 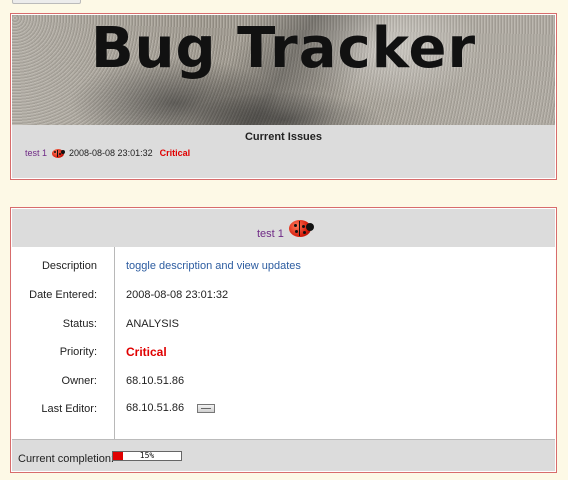 What do you see at coordinates (175, 153) in the screenshot?
I see `issue-priority: Critical` at bounding box center [175, 153].